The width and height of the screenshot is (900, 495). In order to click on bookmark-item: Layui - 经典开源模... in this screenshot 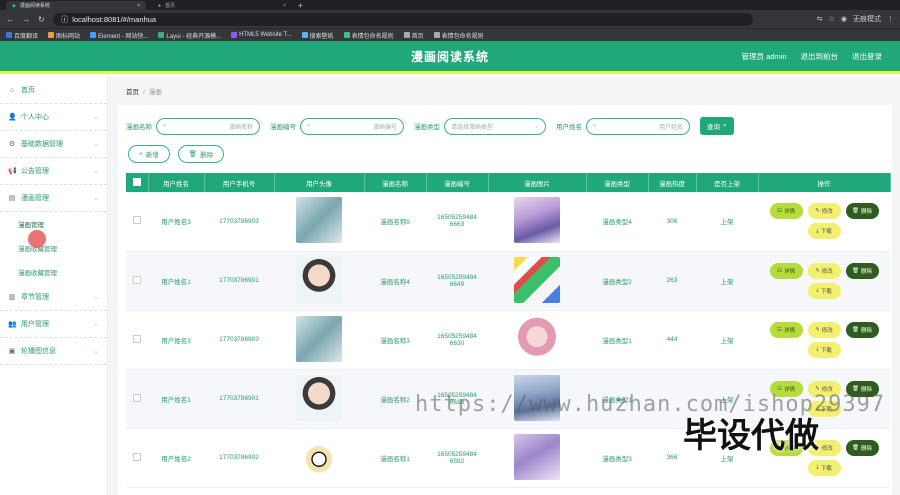, I will do `click(189, 35)`.